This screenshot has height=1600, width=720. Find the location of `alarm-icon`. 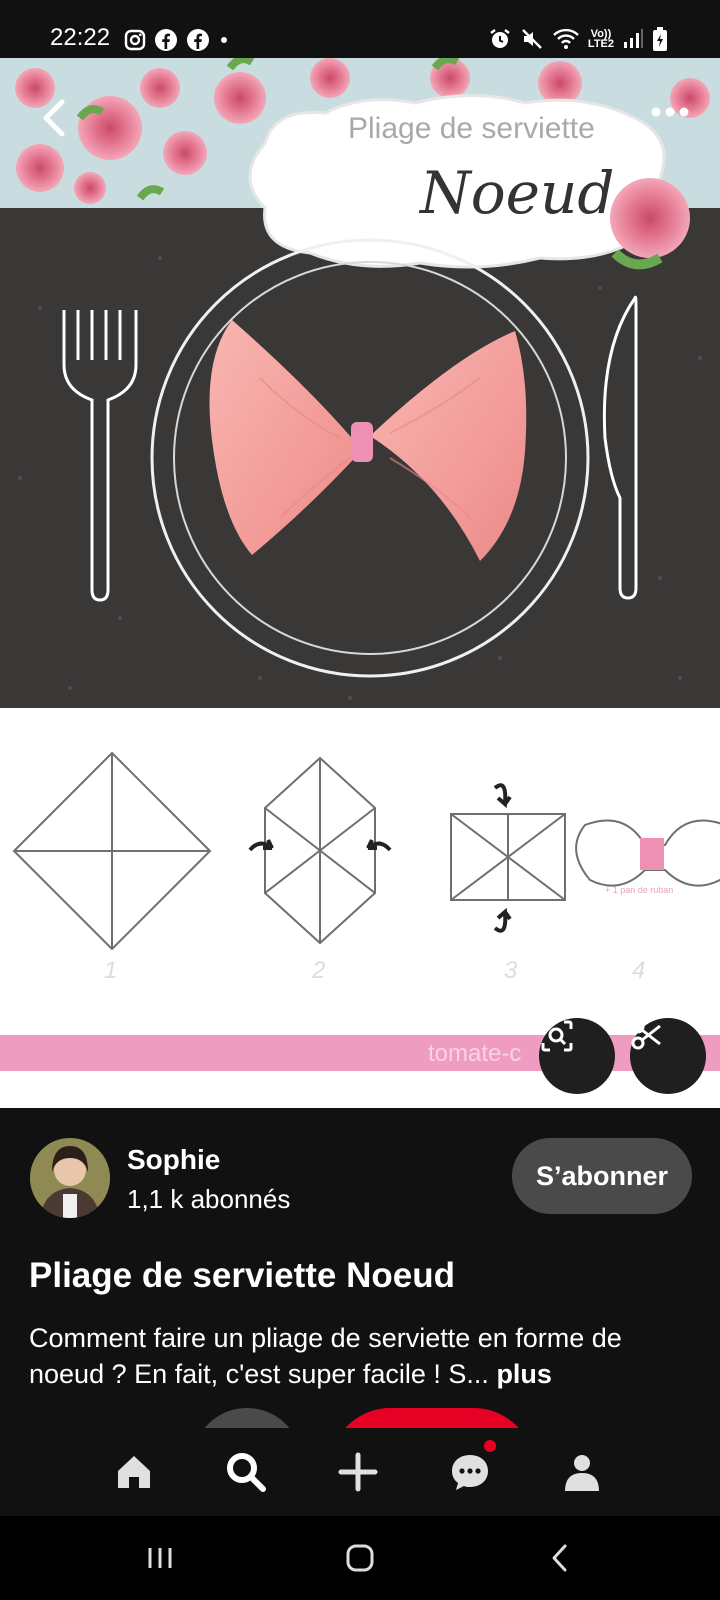

alarm-icon is located at coordinates (500, 38).